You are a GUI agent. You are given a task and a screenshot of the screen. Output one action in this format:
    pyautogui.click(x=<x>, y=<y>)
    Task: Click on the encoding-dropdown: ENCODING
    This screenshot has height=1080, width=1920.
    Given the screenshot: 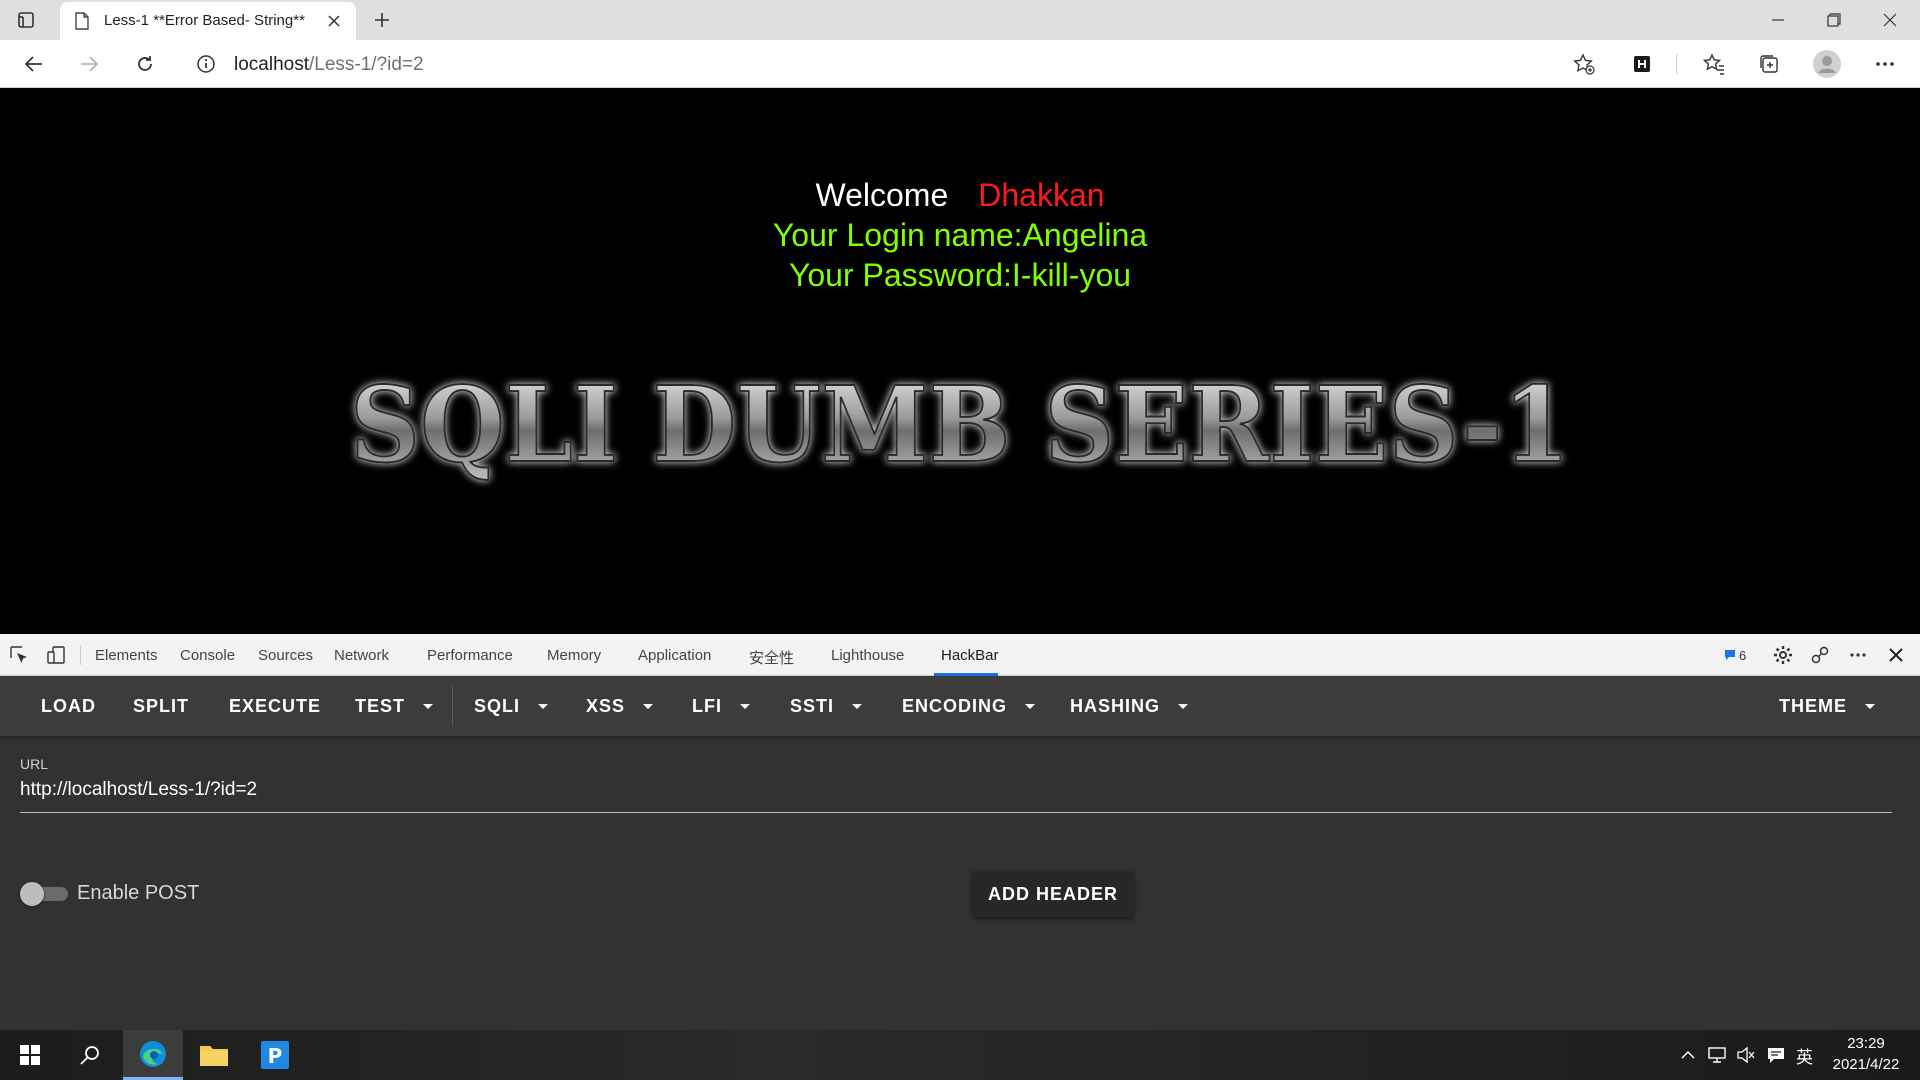 What is the action you would take?
    pyautogui.click(x=969, y=706)
    